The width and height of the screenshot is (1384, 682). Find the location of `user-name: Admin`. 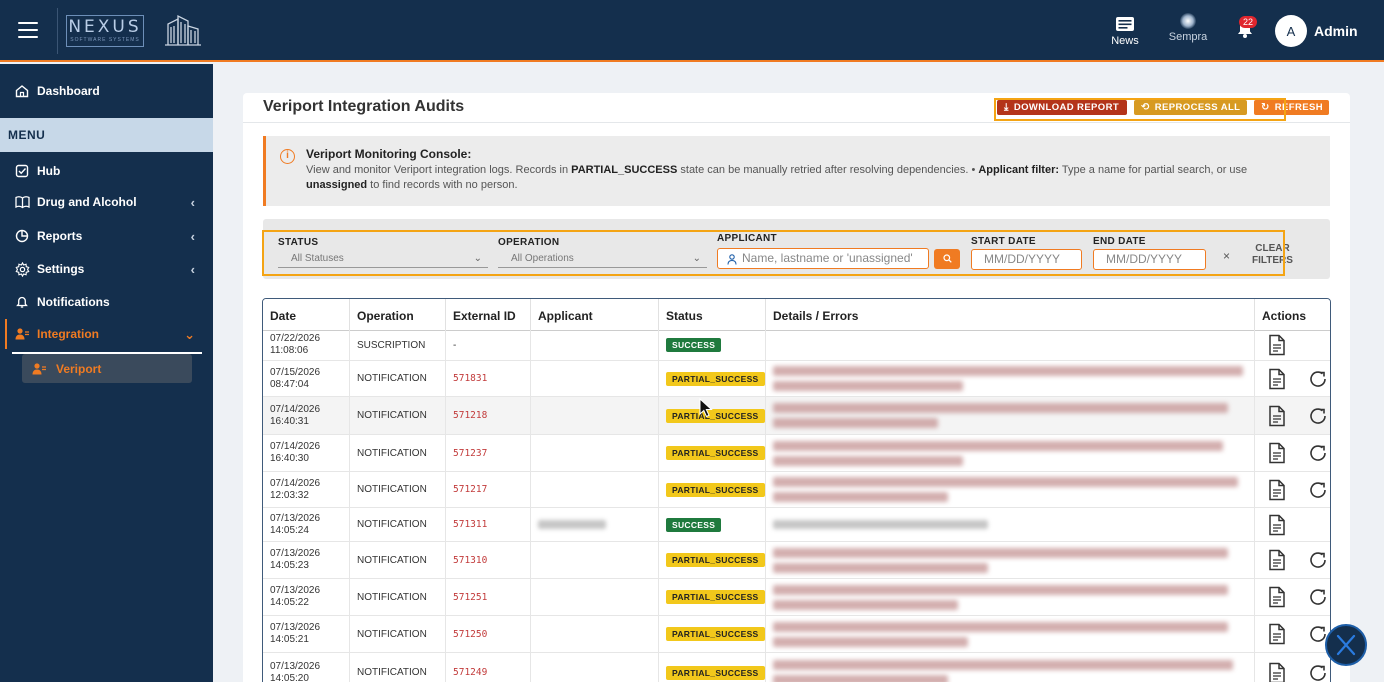

user-name: Admin is located at coordinates (1336, 31).